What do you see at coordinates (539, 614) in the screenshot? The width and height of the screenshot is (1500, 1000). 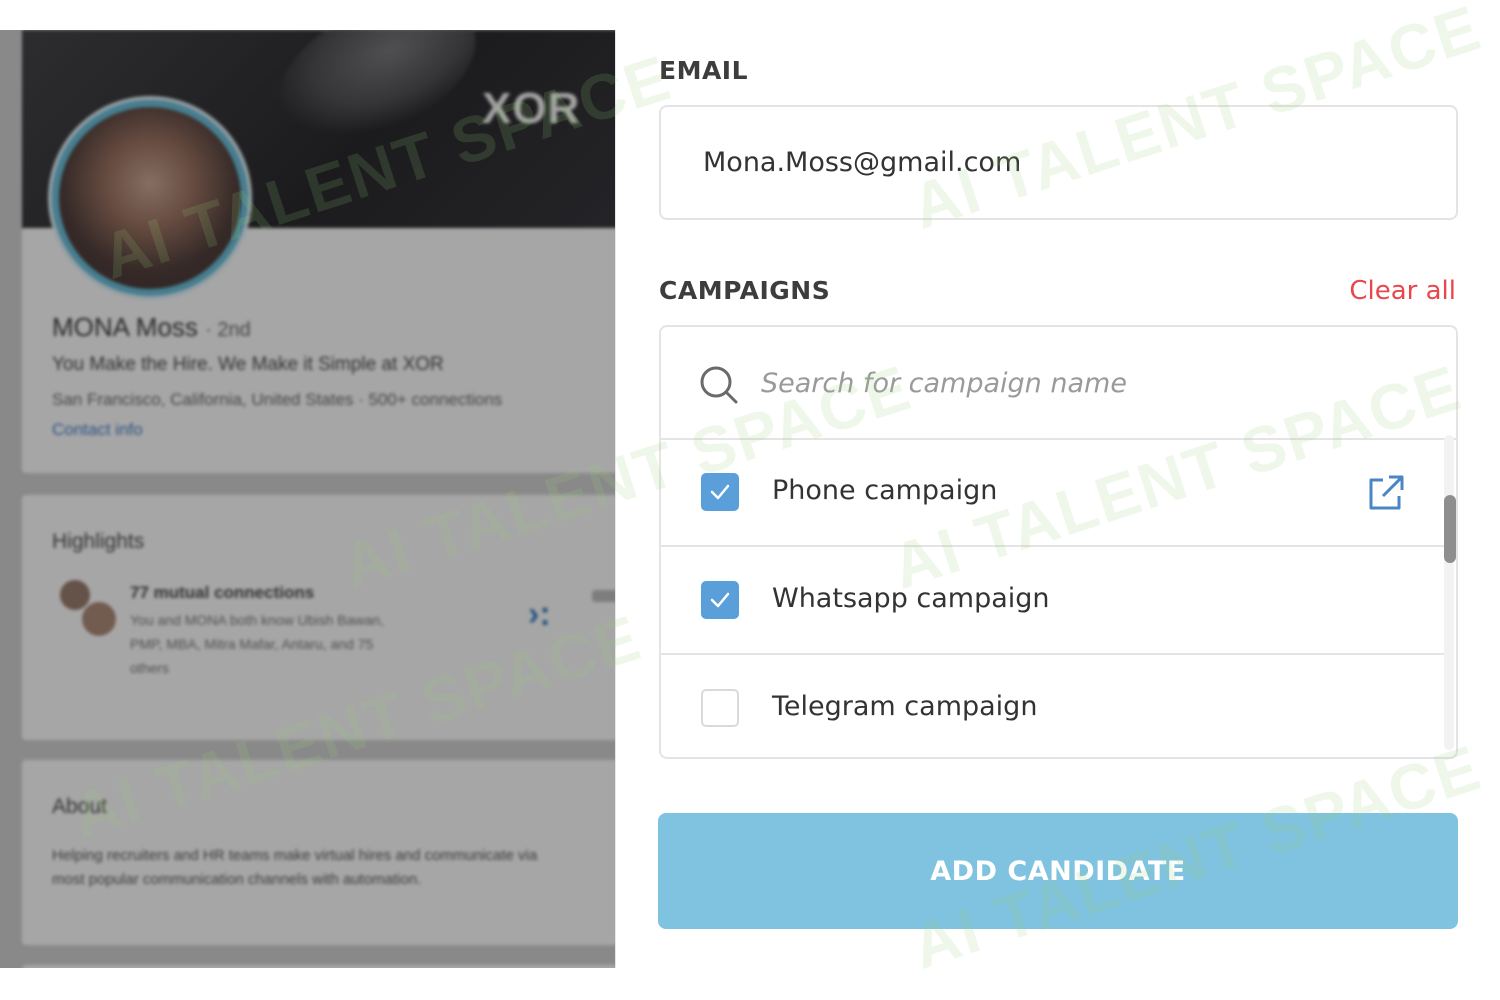 I see `company-logo-icon: ›:` at bounding box center [539, 614].